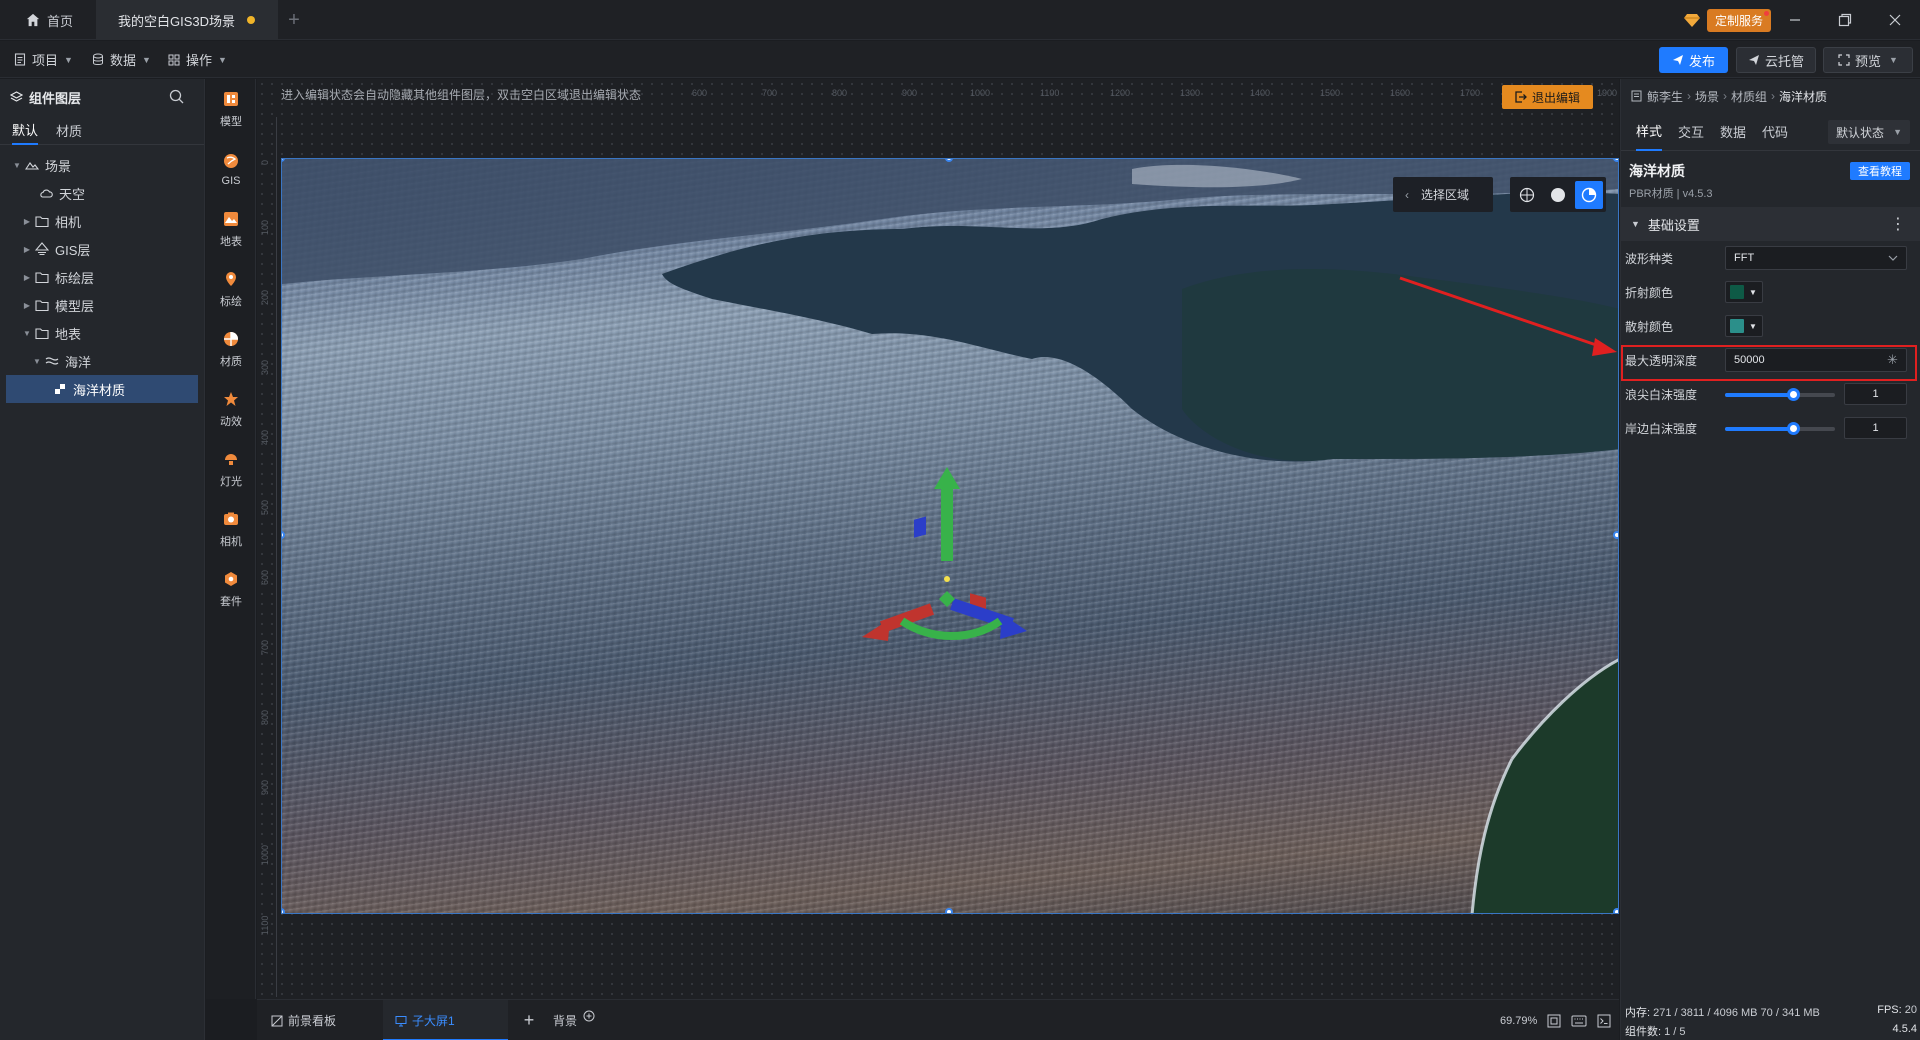 The width and height of the screenshot is (1920, 1040). I want to click on zoom-level: 69.79%, so click(1518, 1021).